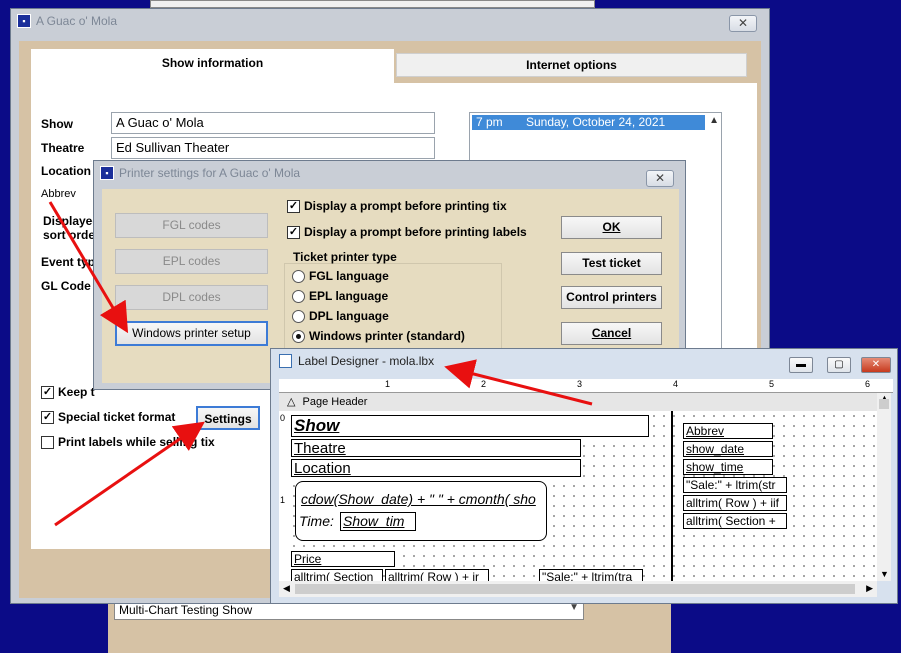 This screenshot has width=901, height=653. I want to click on collapse-triangle-icon: △, so click(291, 402).